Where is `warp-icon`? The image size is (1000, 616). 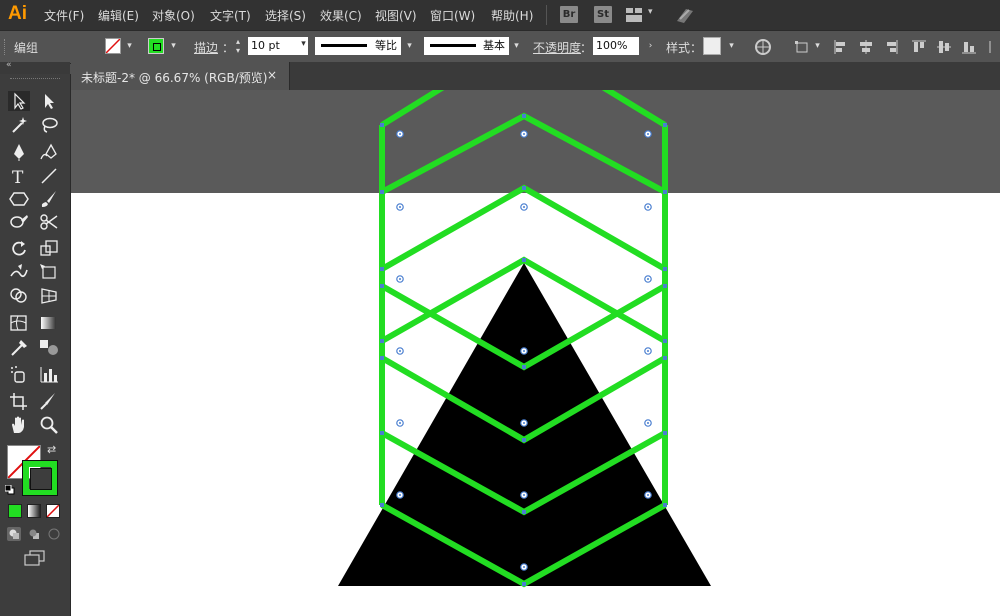 warp-icon is located at coordinates (19, 272).